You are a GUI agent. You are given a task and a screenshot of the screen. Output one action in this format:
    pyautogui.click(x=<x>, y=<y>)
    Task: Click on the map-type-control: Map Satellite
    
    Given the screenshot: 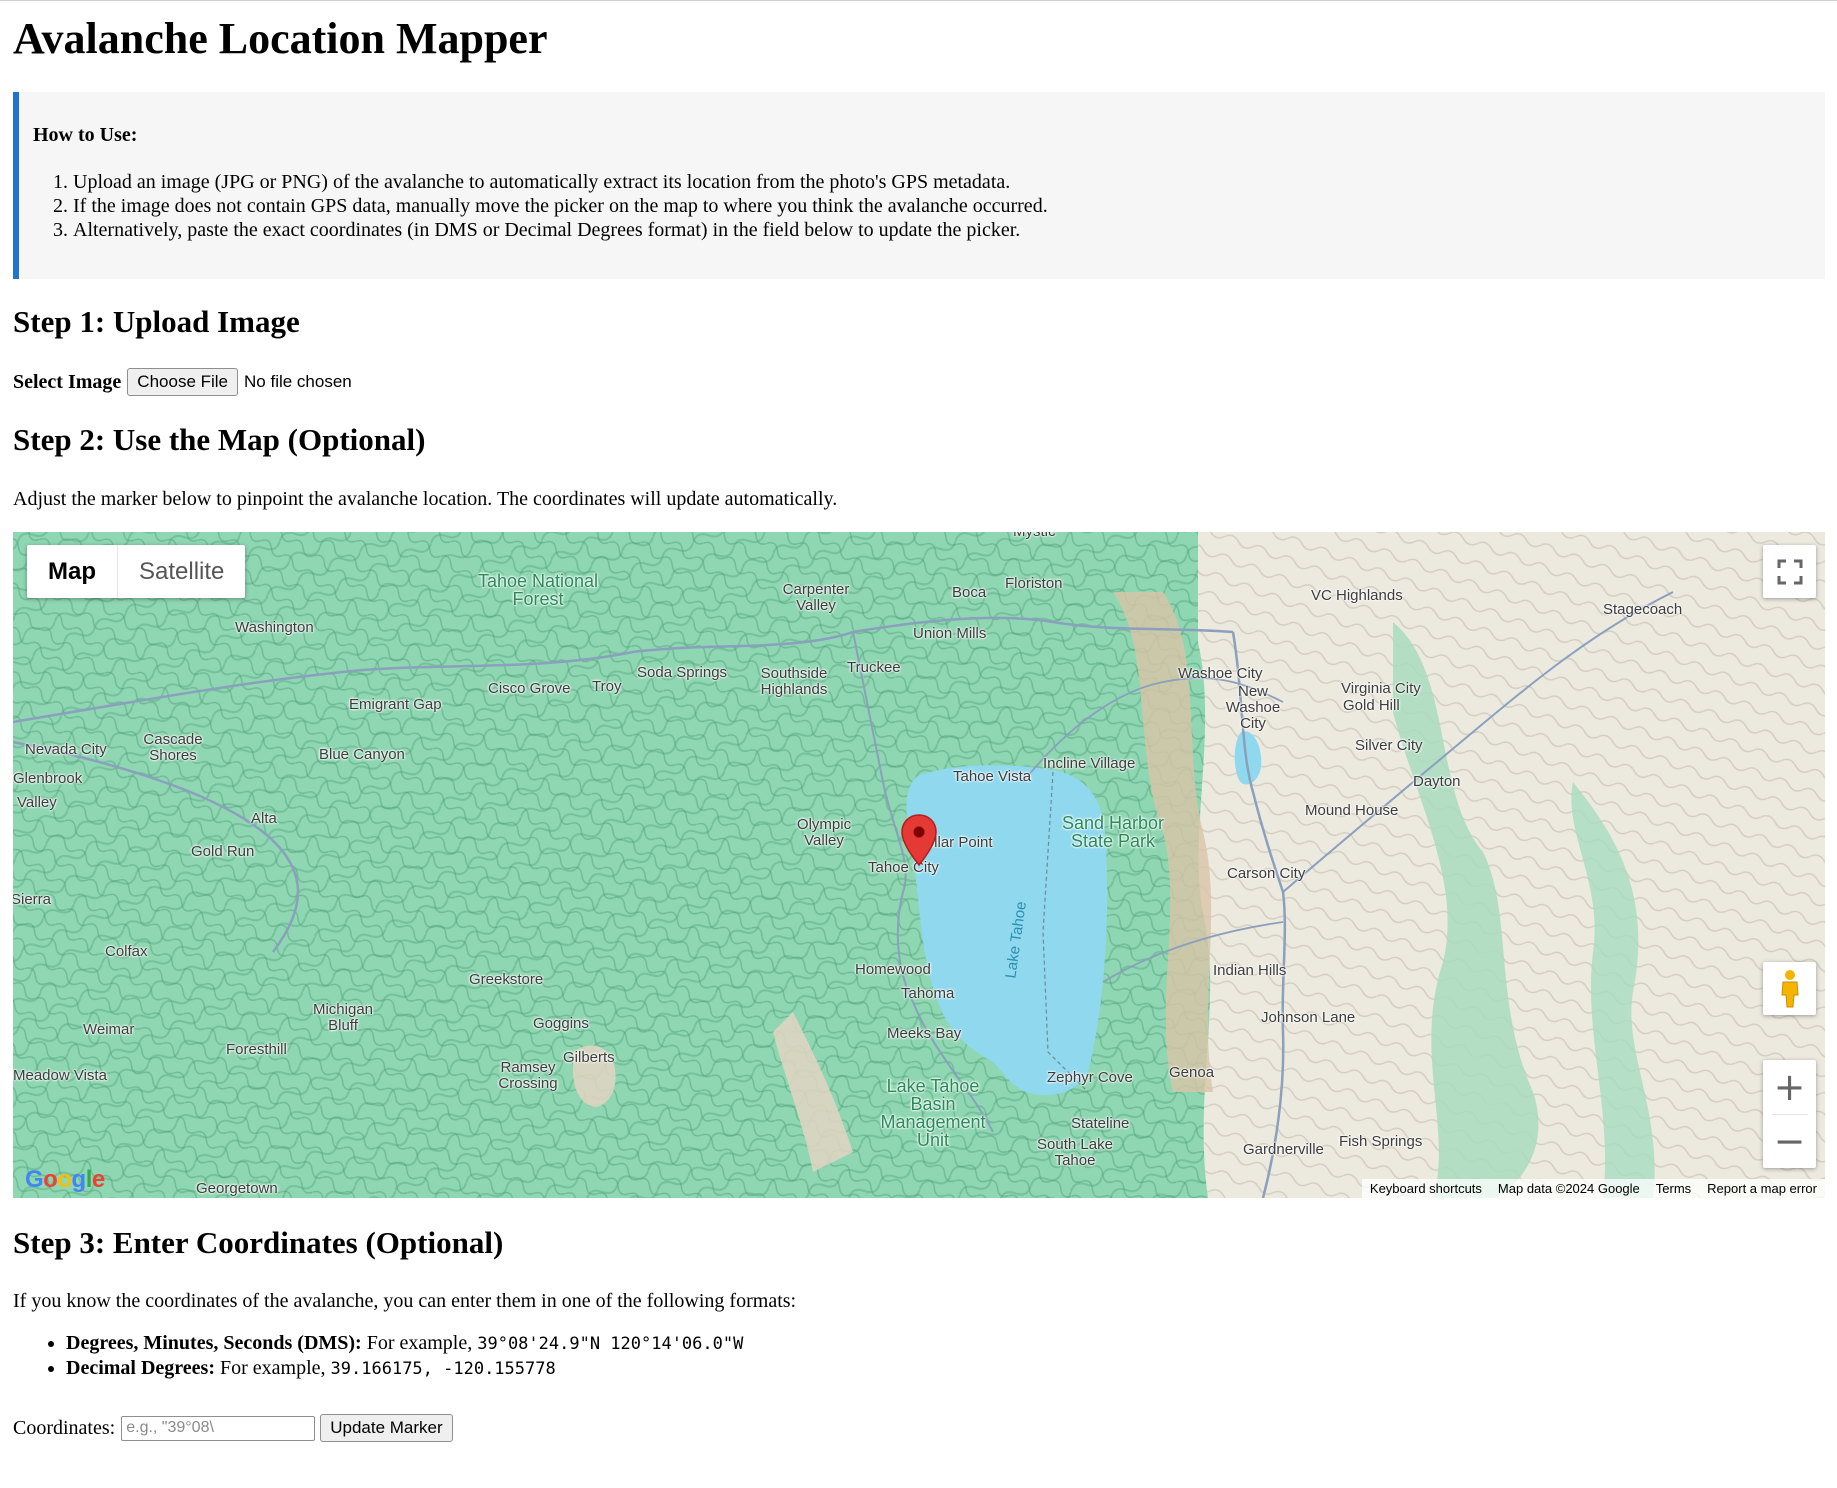 What is the action you would take?
    pyautogui.click(x=136, y=571)
    